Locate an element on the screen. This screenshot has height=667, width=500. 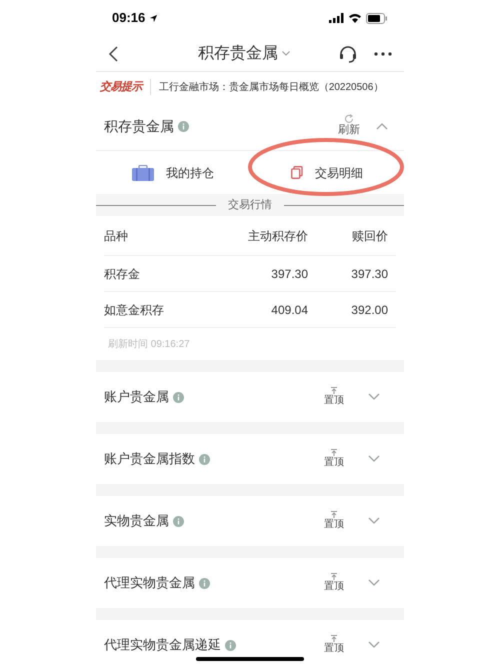
status-time: 09:16 is located at coordinates (129, 18).